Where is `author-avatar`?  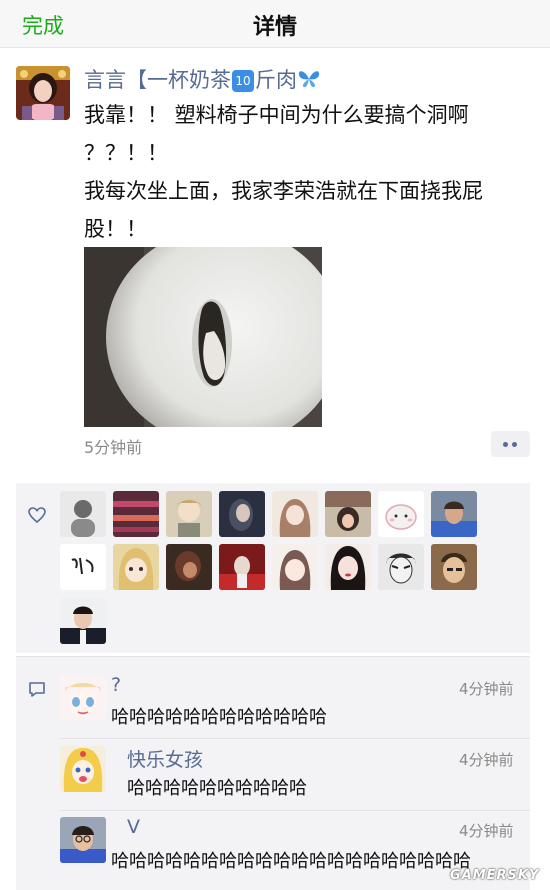
author-avatar is located at coordinates (43, 93).